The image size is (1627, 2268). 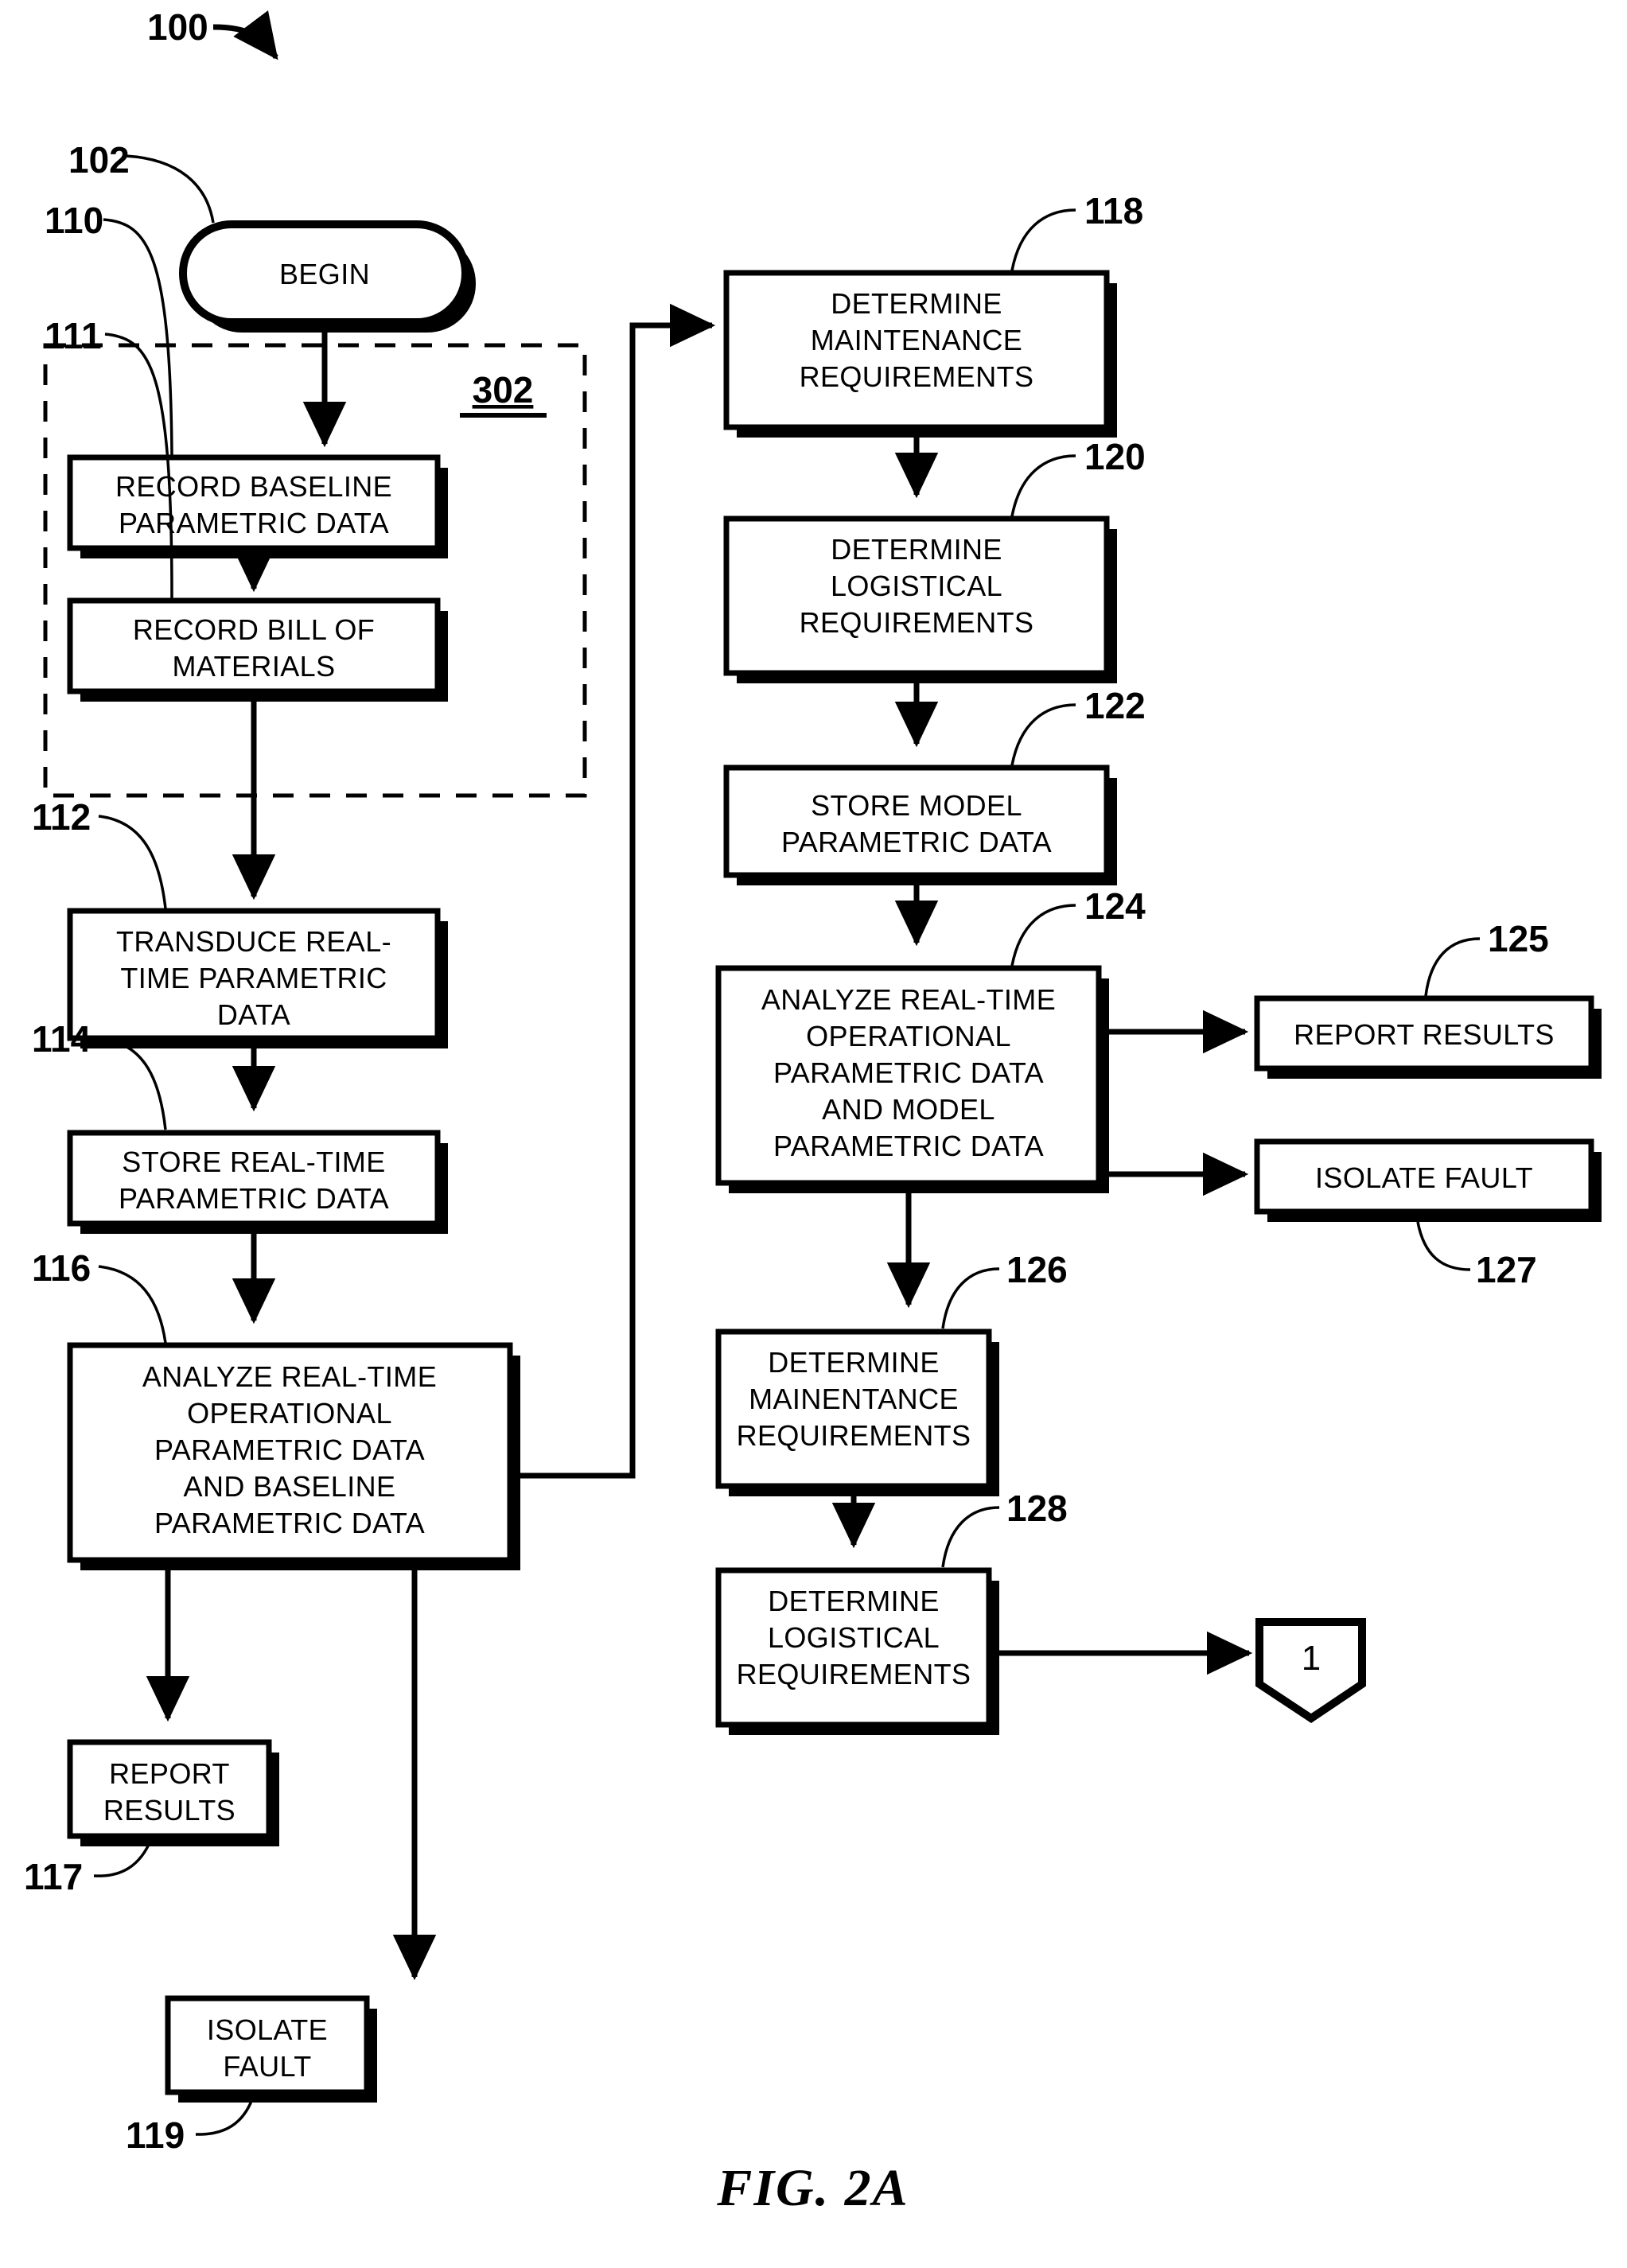 I want to click on node-124-label-line3: PARAMETRIC DATA, so click(x=908, y=1072).